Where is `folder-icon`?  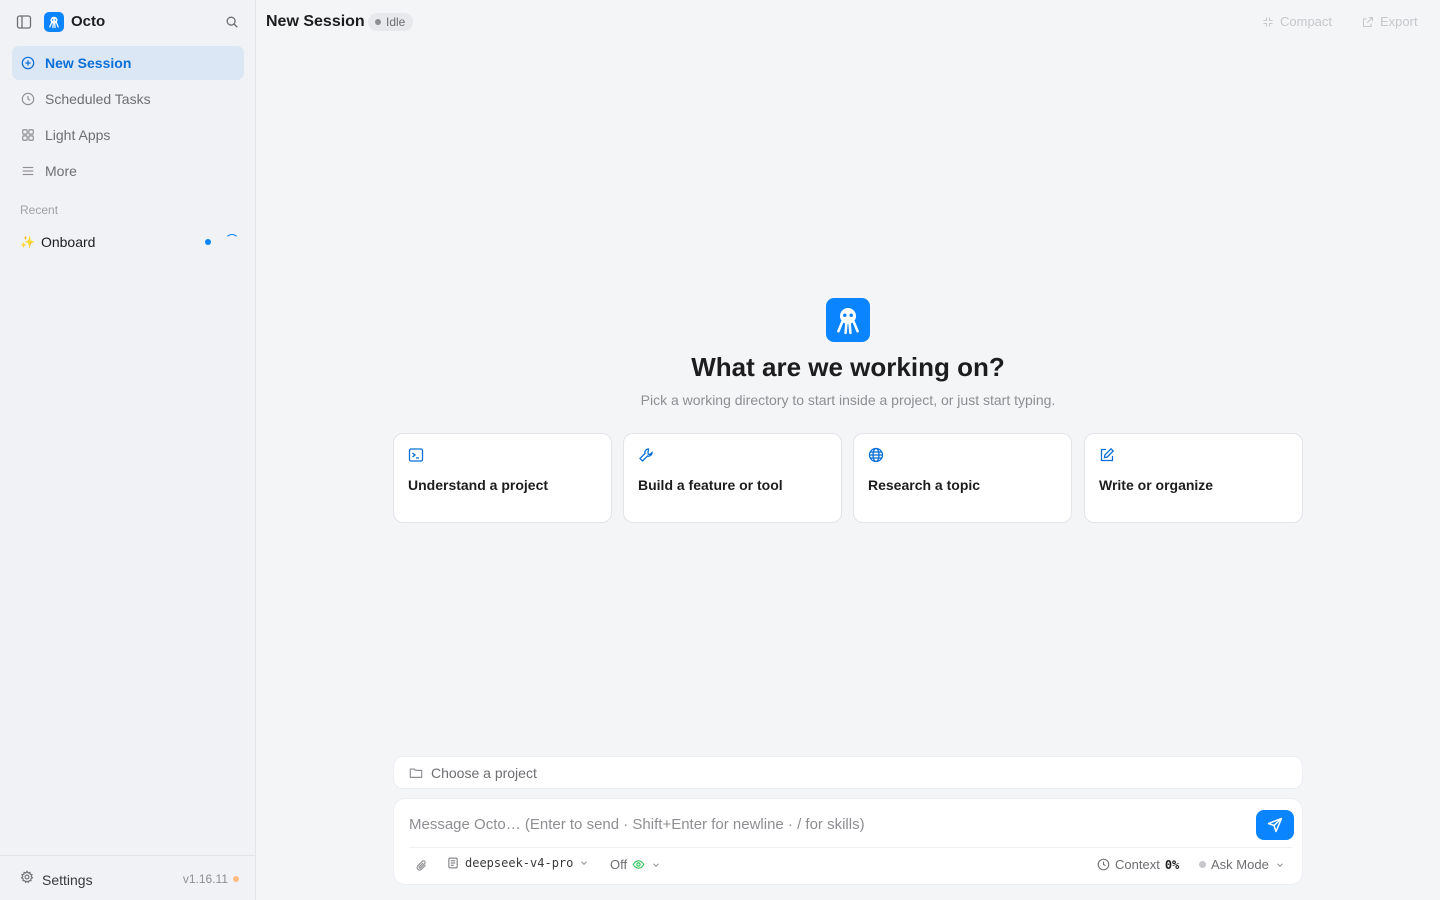
folder-icon is located at coordinates (416, 772).